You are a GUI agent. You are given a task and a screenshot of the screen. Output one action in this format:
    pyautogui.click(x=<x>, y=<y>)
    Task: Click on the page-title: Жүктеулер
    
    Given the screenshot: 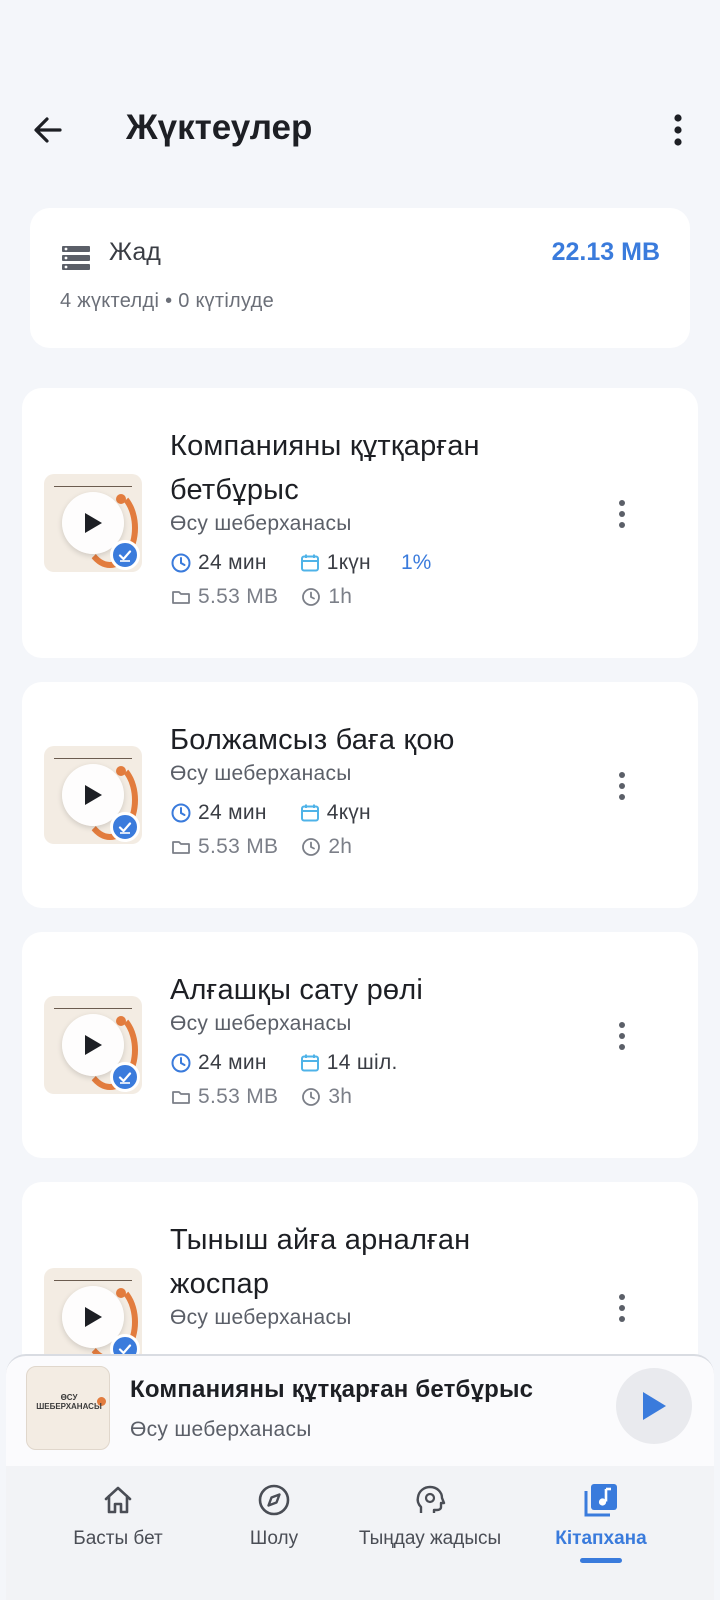 What is the action you would take?
    pyautogui.click(x=219, y=127)
    